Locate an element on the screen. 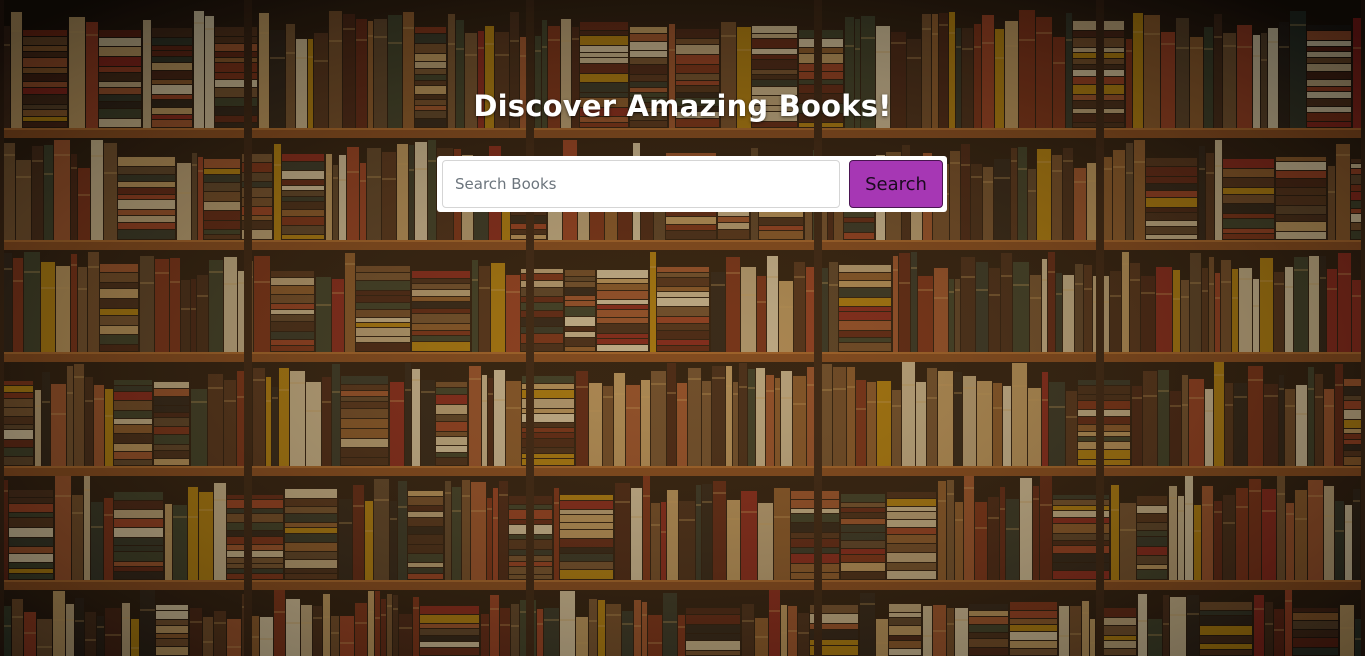 The image size is (1365, 656). page-title: Discover Amazing Books! is located at coordinates (682, 106).